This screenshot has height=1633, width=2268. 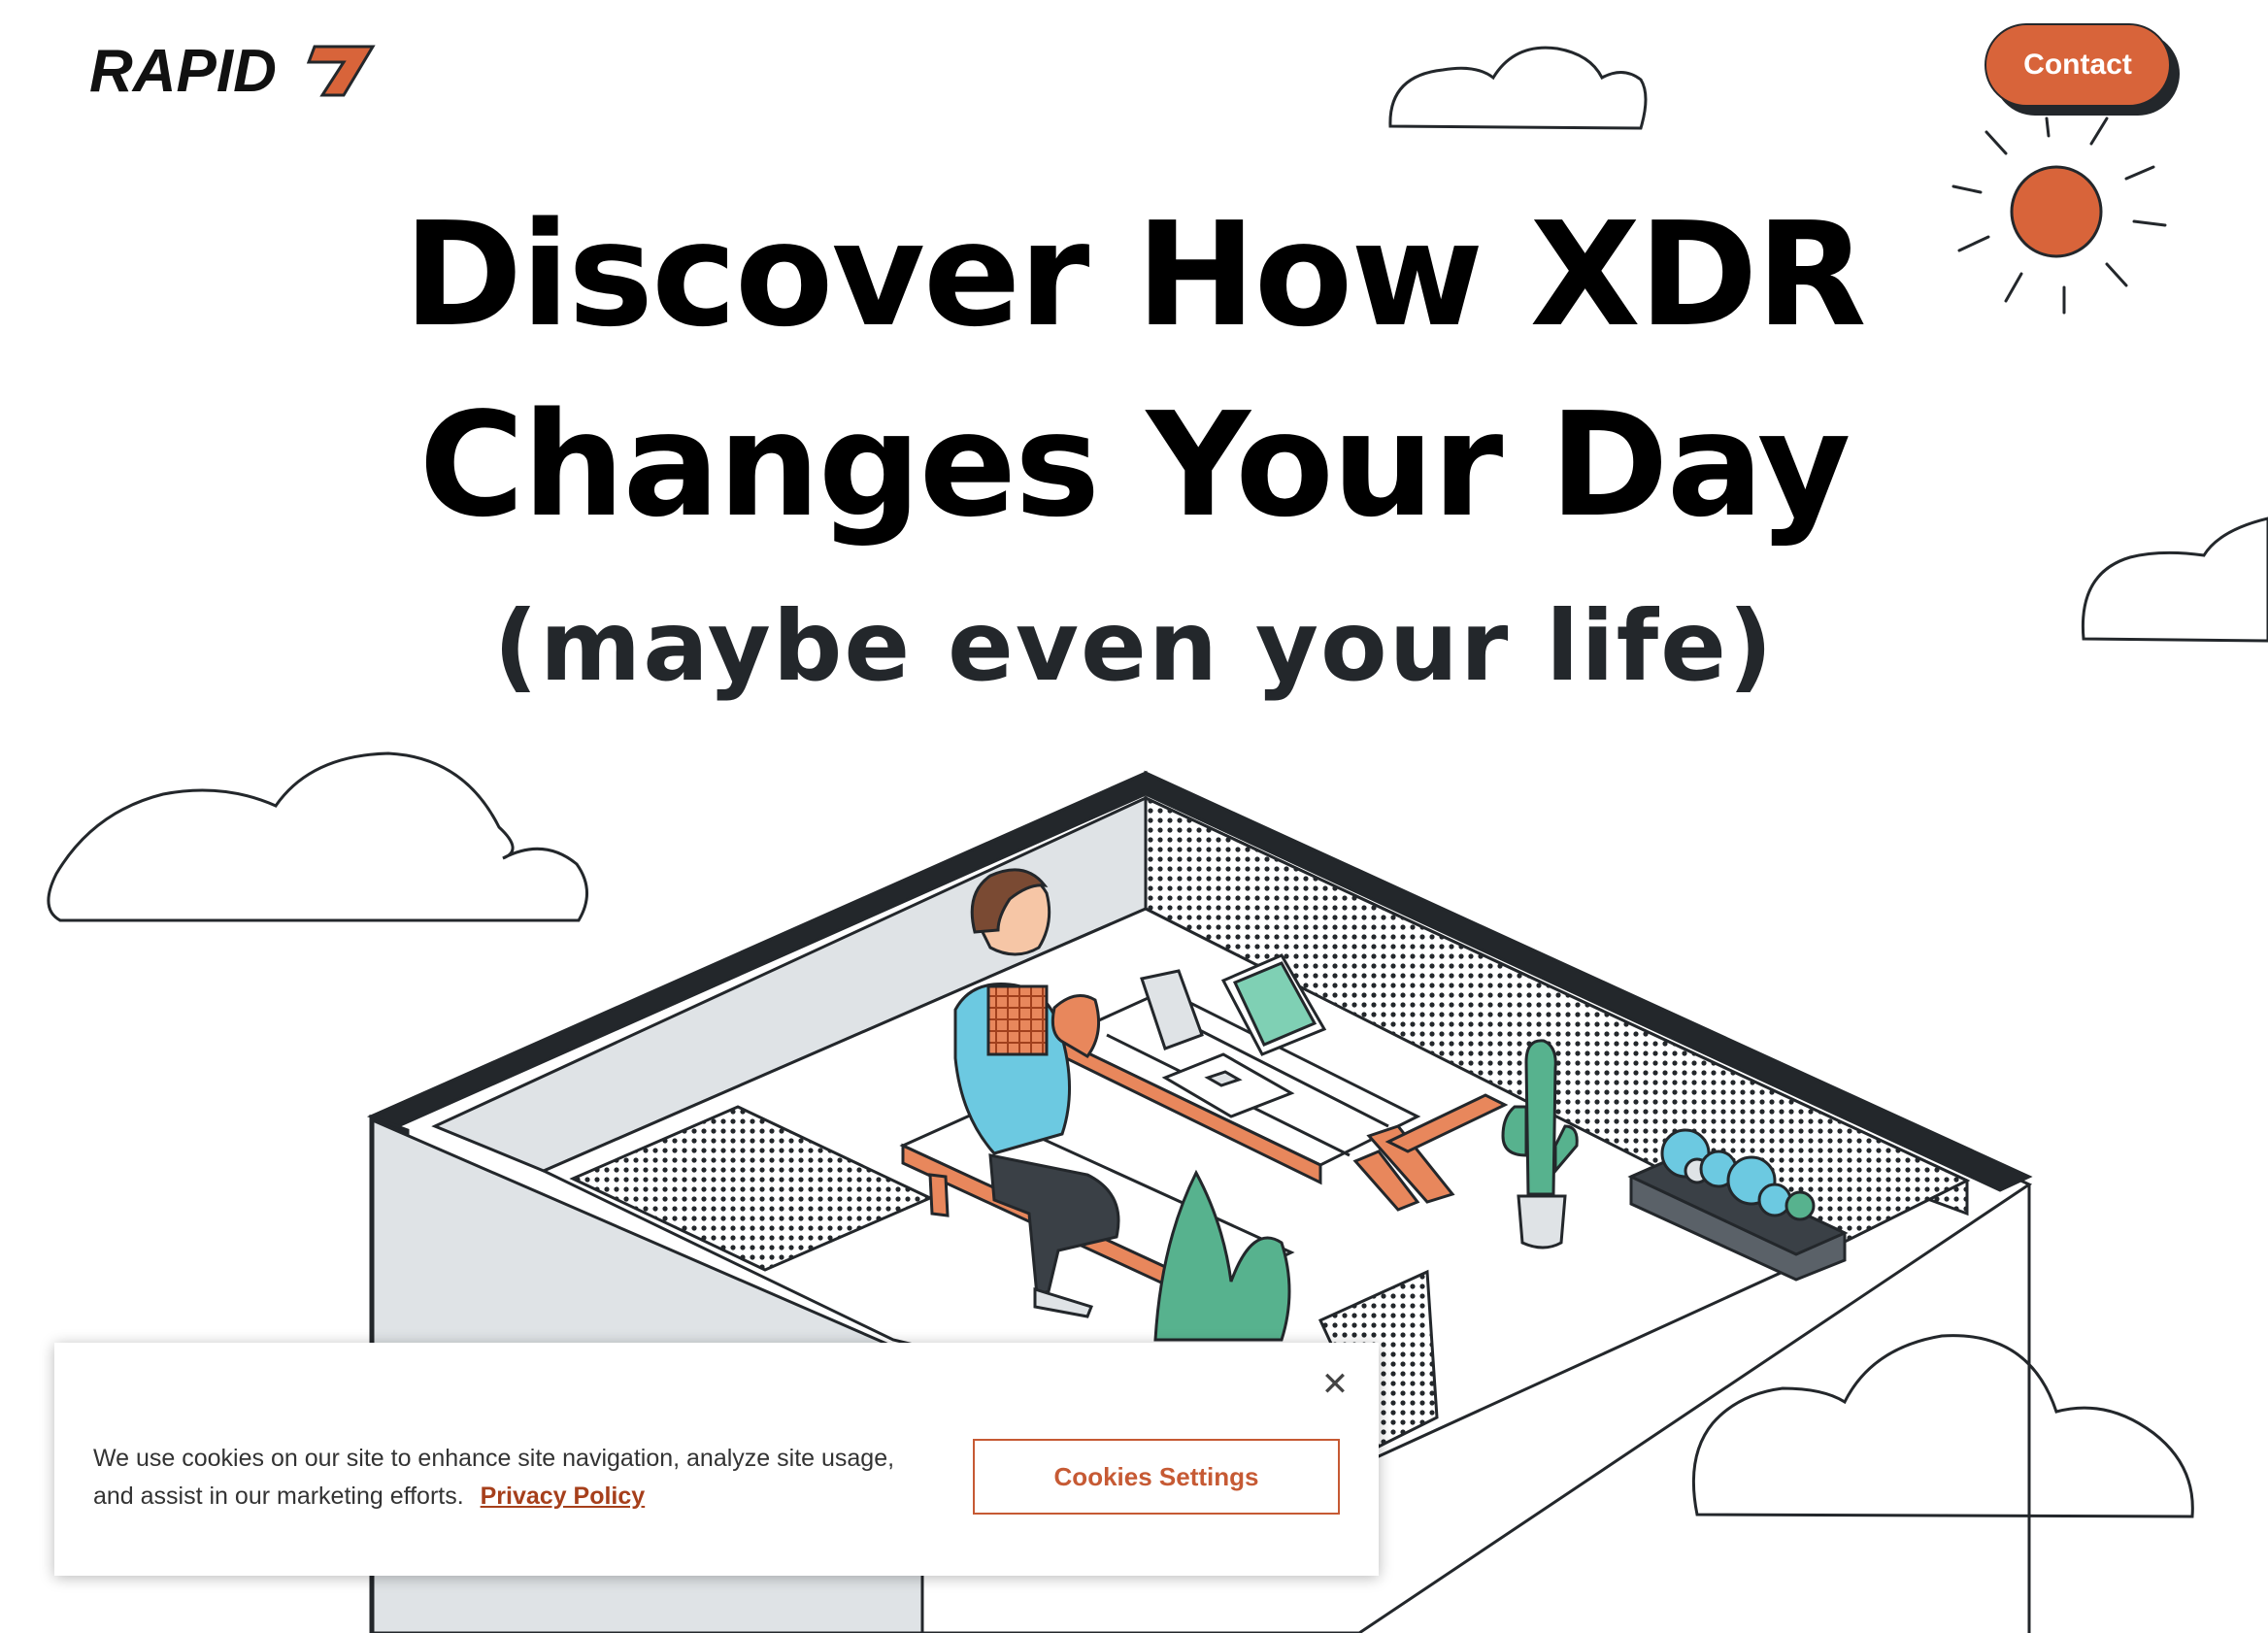 I want to click on svg-text: RAPID, so click(x=183, y=71).